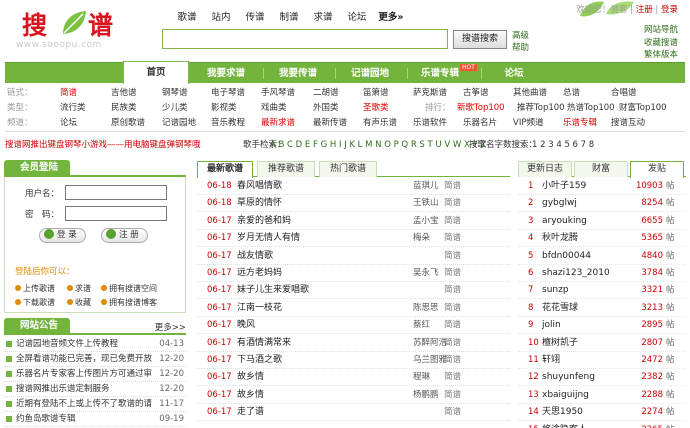 Image resolution: width=690 pixels, height=428 pixels. What do you see at coordinates (644, 10) in the screenshot?
I see `register-link: 注册` at bounding box center [644, 10].